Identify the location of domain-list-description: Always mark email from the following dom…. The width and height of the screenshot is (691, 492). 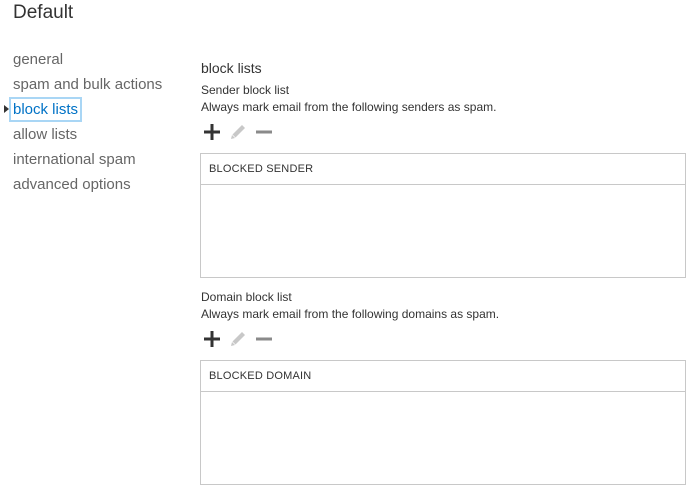
(350, 314).